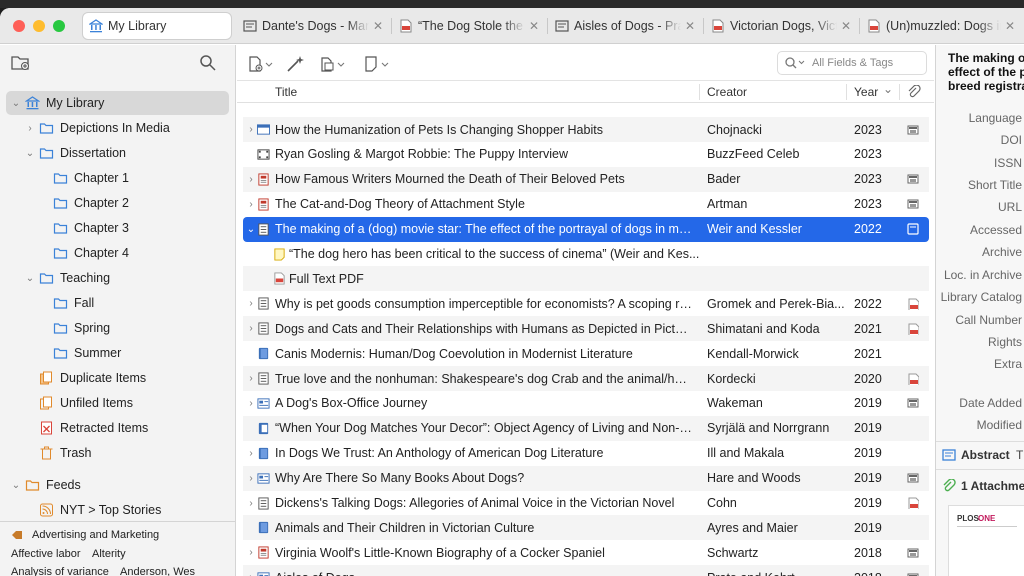 The image size is (1024, 576). Describe the element at coordinates (914, 92) in the screenshot. I see `attachment-column-icon` at that location.